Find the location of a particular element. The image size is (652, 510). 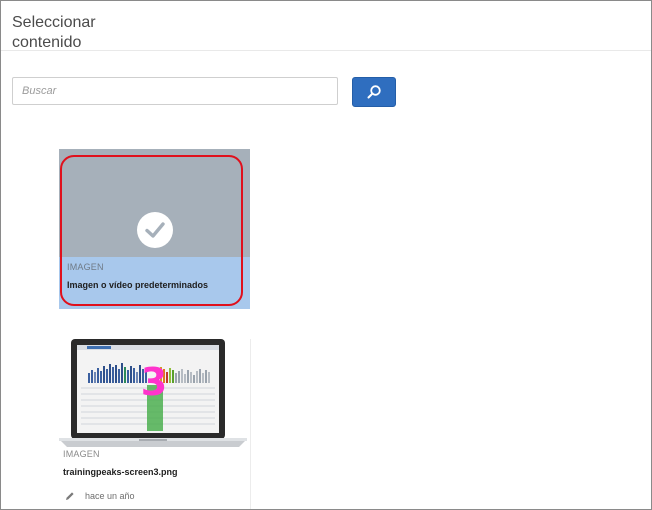

column-divider is located at coordinates (250, 424).